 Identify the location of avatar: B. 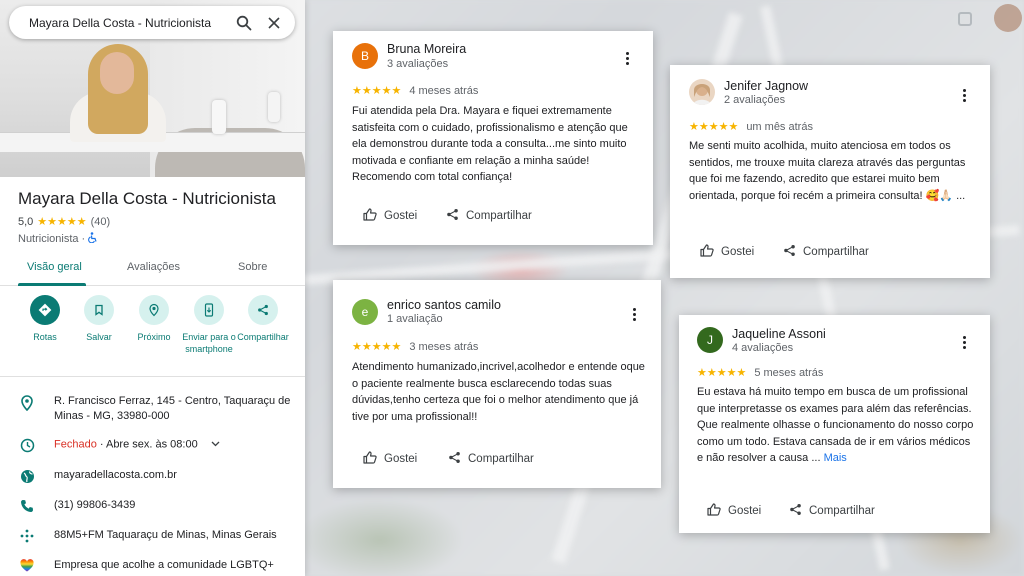
(365, 56).